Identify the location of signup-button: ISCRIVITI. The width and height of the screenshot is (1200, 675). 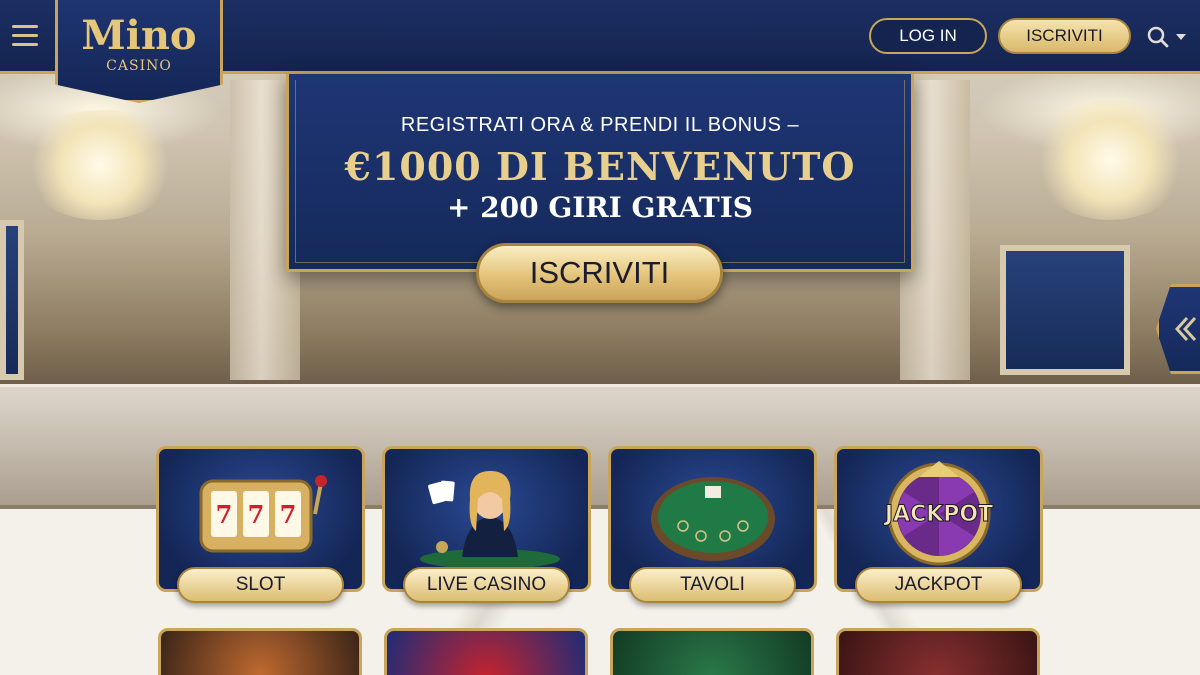
(1064, 36).